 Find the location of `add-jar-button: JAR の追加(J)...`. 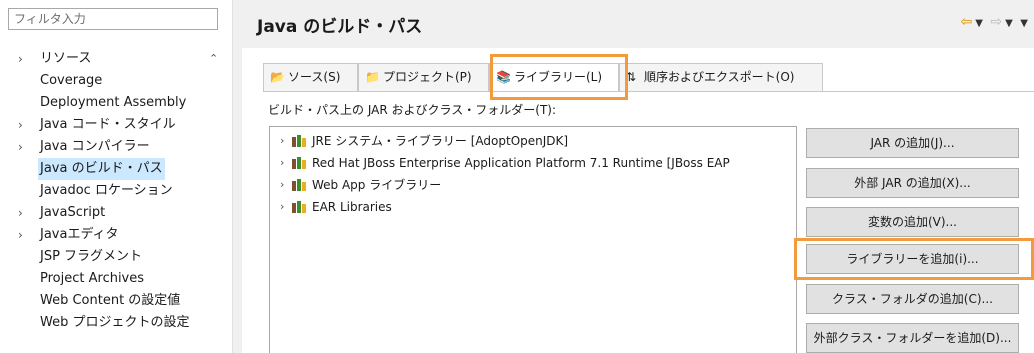

add-jar-button: JAR の追加(J)... is located at coordinates (912, 143).